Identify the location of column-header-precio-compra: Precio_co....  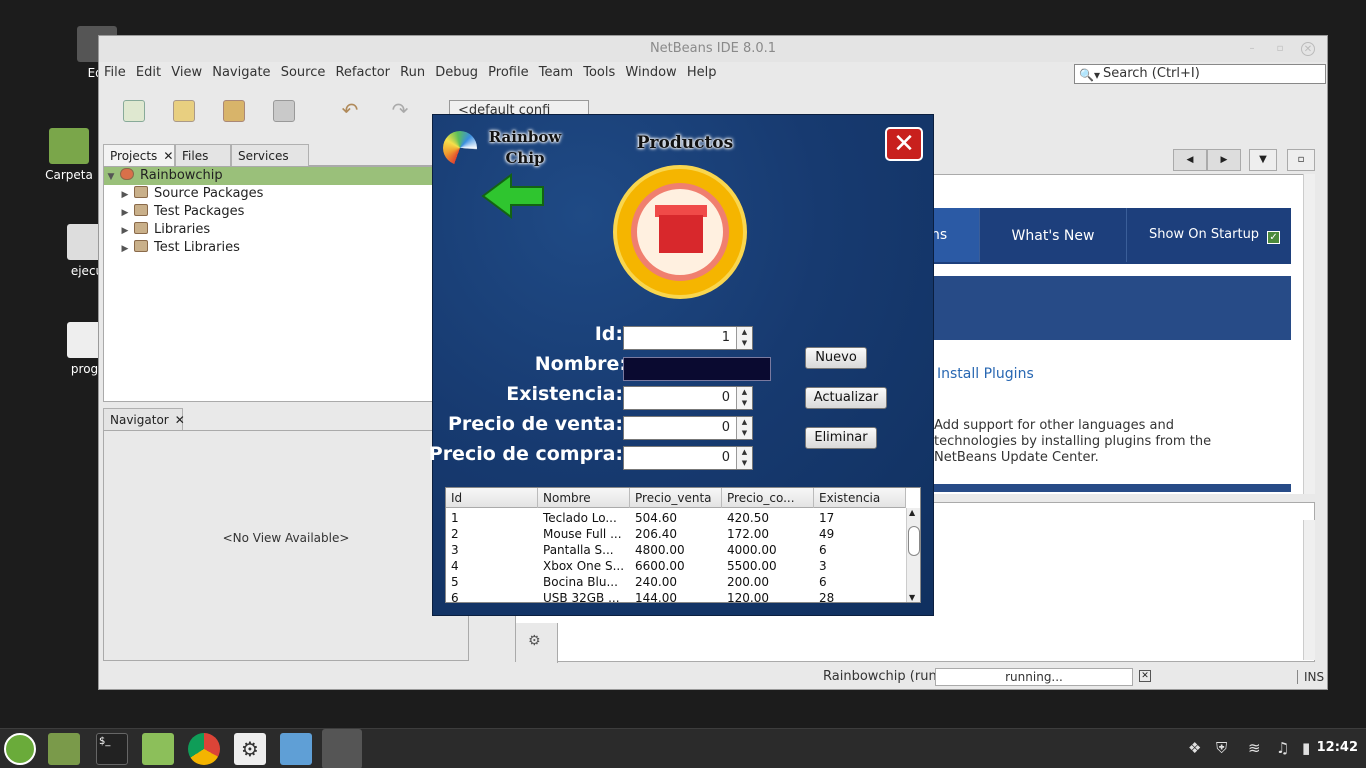
(768, 498).